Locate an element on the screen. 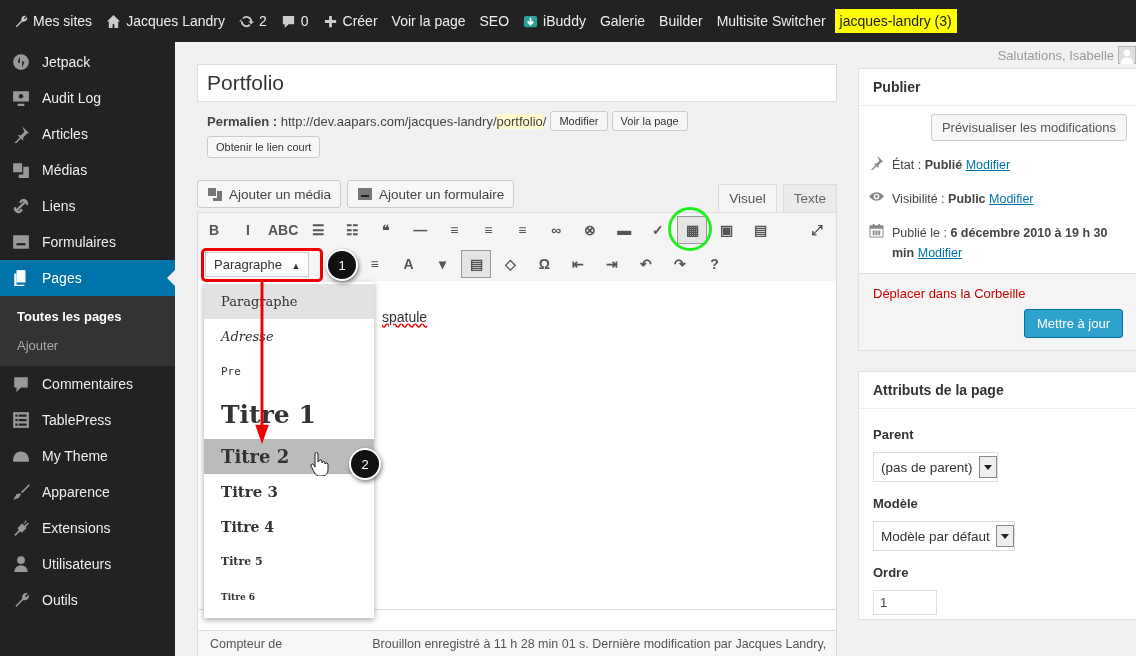 The width and height of the screenshot is (1136, 656). toolbar-button: ↷ is located at coordinates (680, 264).